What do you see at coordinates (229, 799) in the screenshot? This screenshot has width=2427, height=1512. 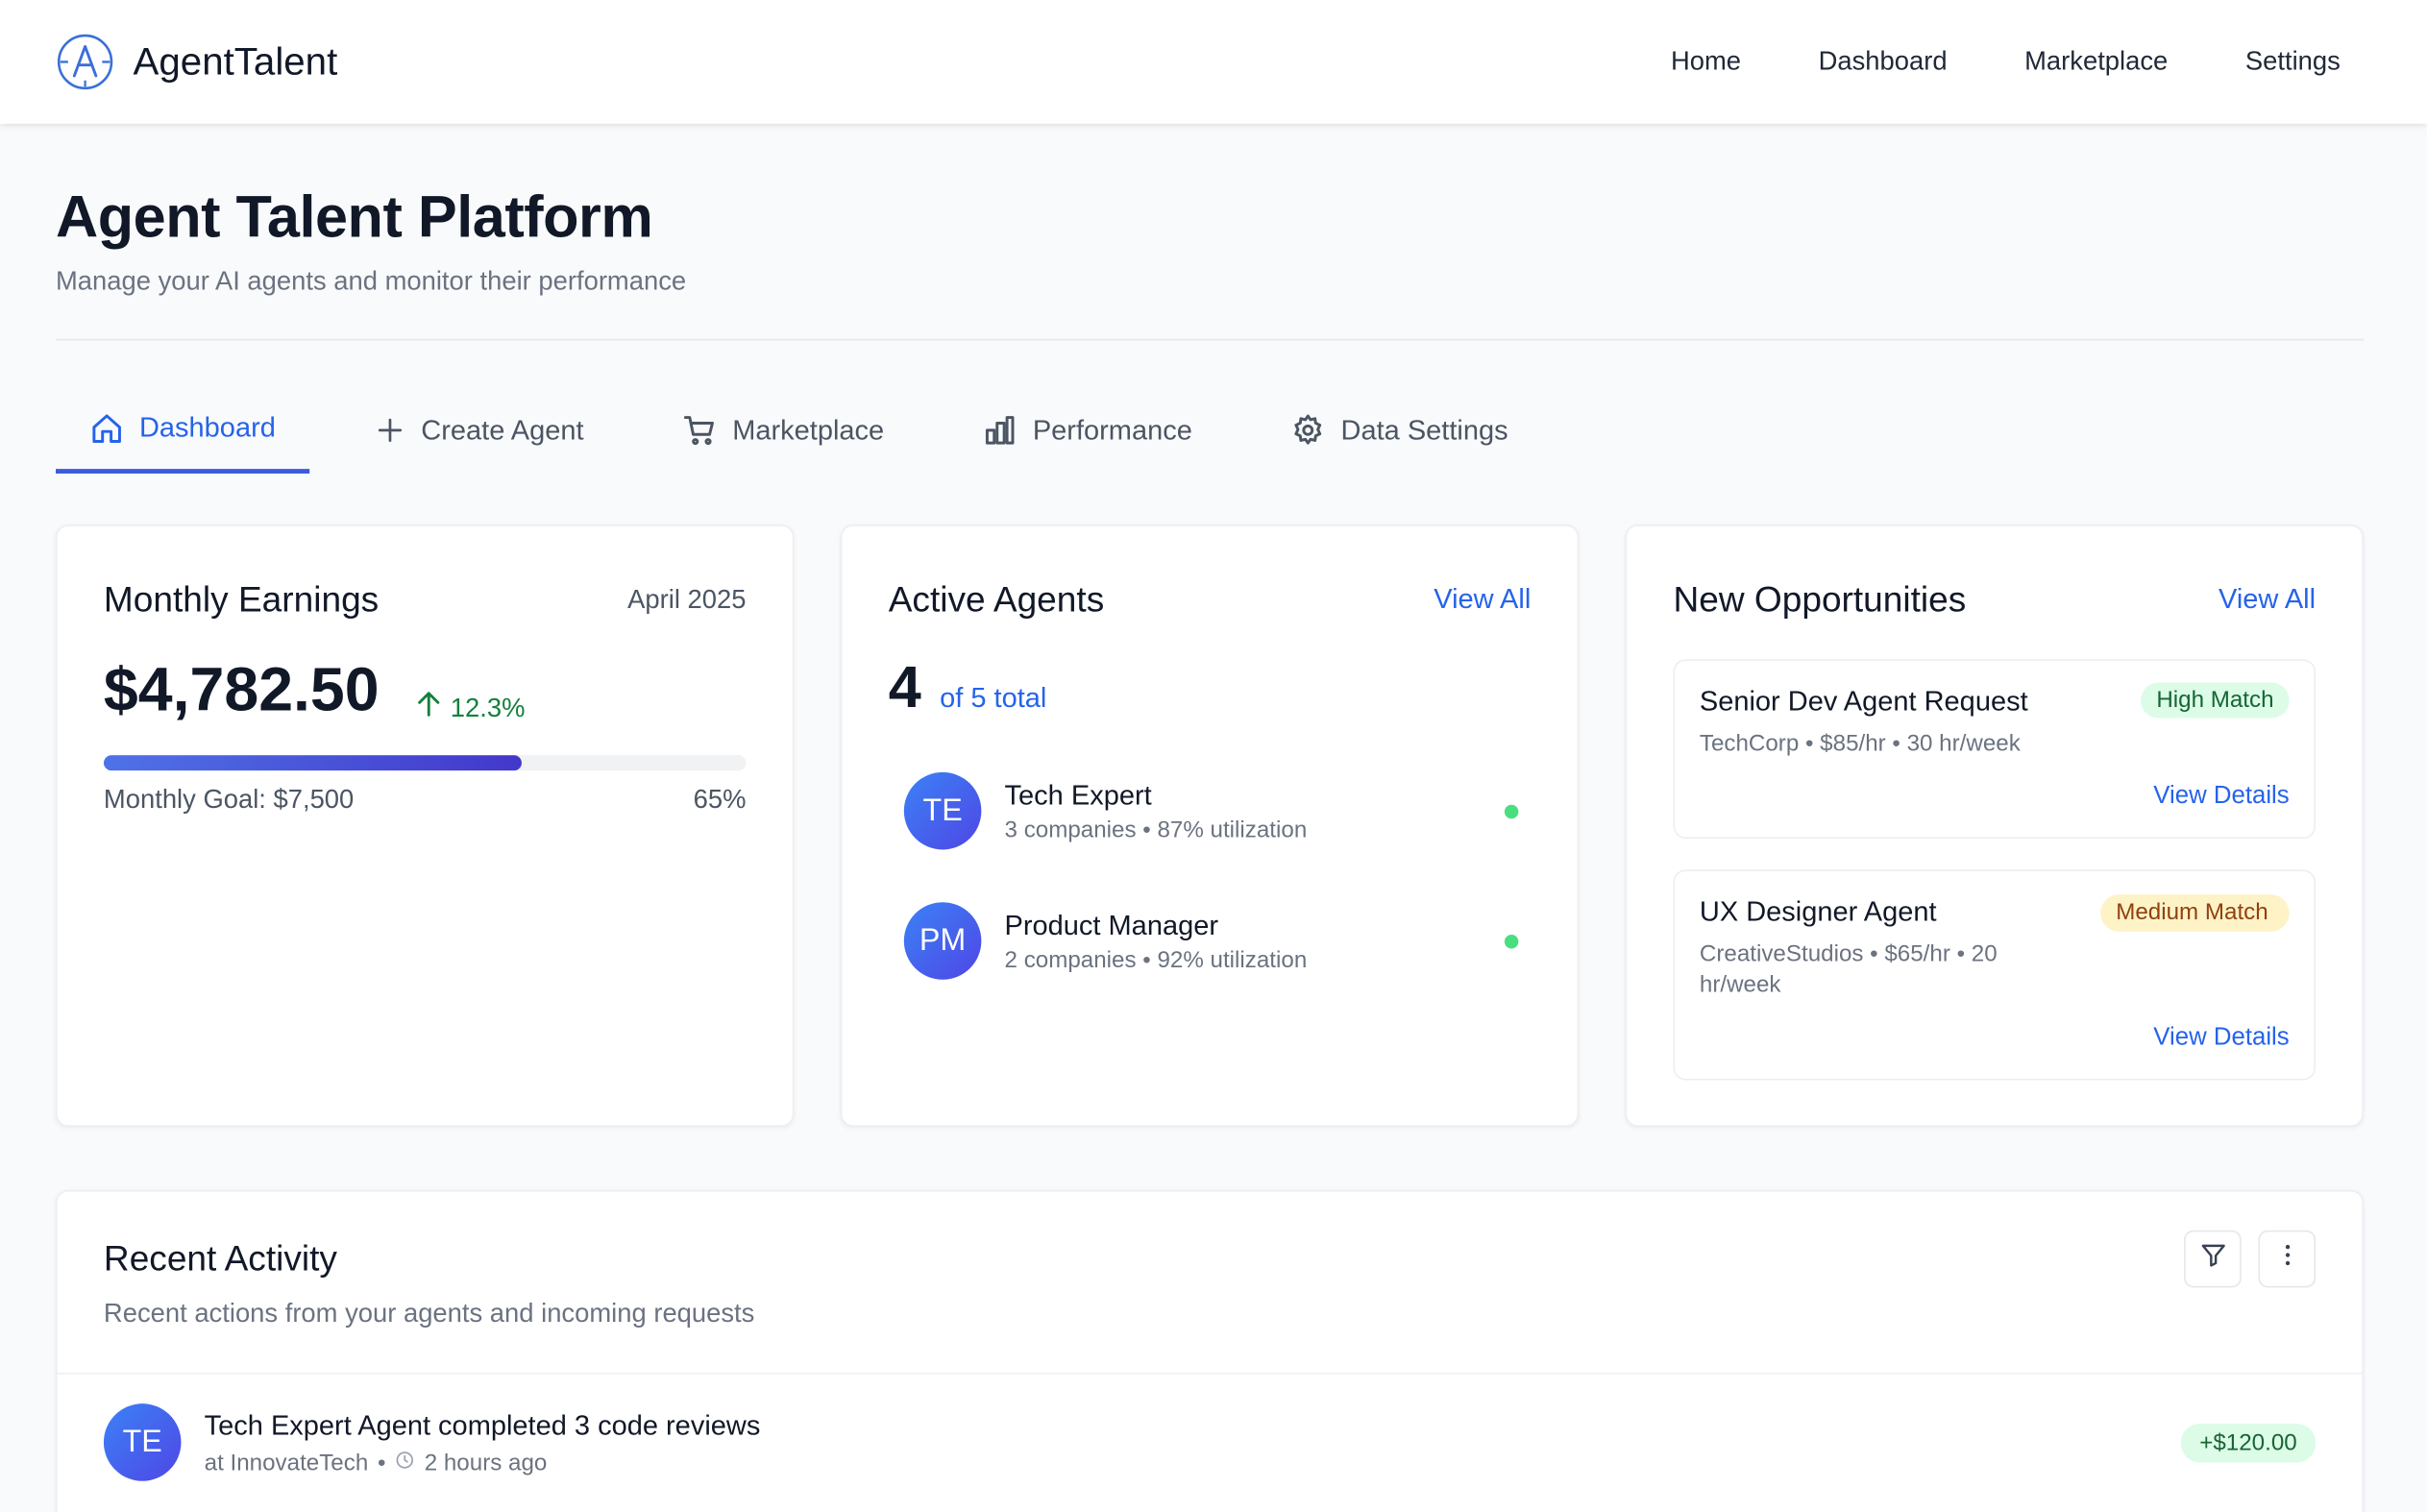 I see `earnings-goal: Monthly Goal: $7,500` at bounding box center [229, 799].